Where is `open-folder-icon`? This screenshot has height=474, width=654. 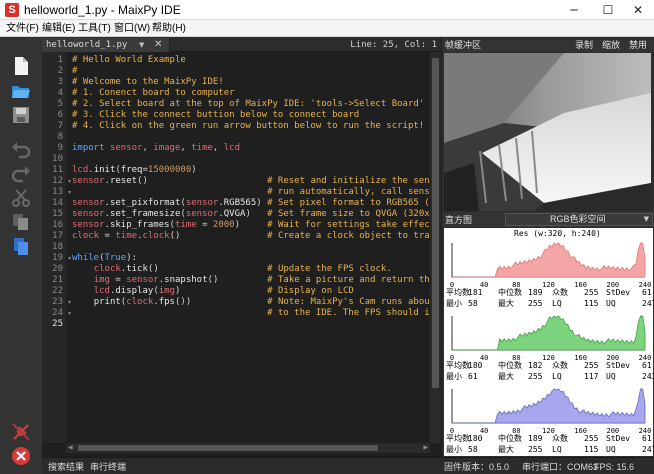
open-folder-icon is located at coordinates (21, 91).